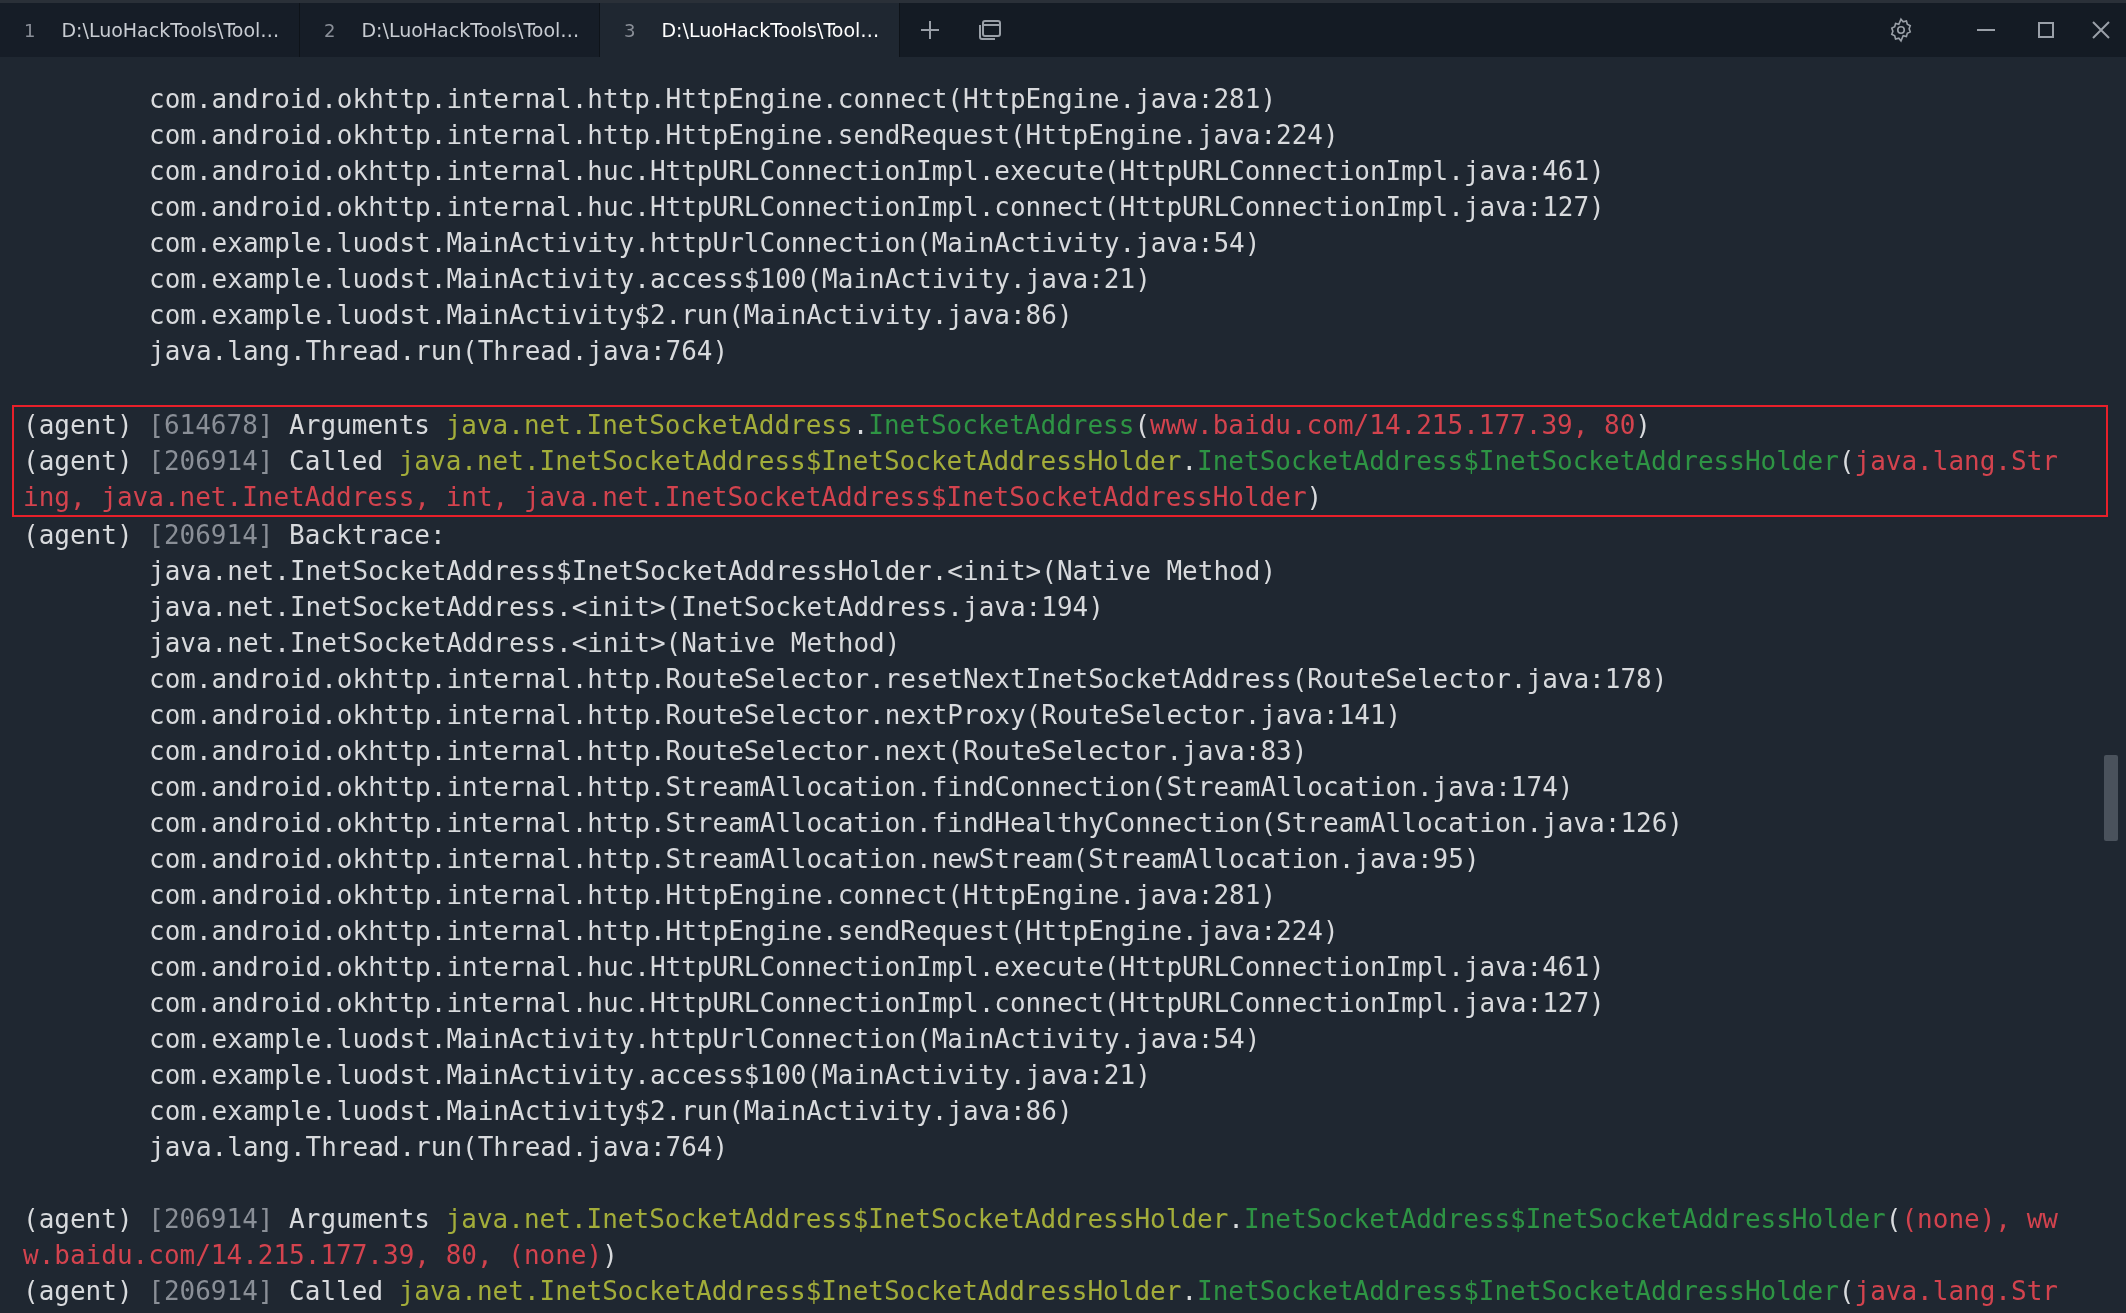  What do you see at coordinates (916, 823) in the screenshot?
I see `stack-trace-line: com.android.okhttp.internal.http.StreamAllocation.findHealthyConnection(StreamAllocation.java:126)` at bounding box center [916, 823].